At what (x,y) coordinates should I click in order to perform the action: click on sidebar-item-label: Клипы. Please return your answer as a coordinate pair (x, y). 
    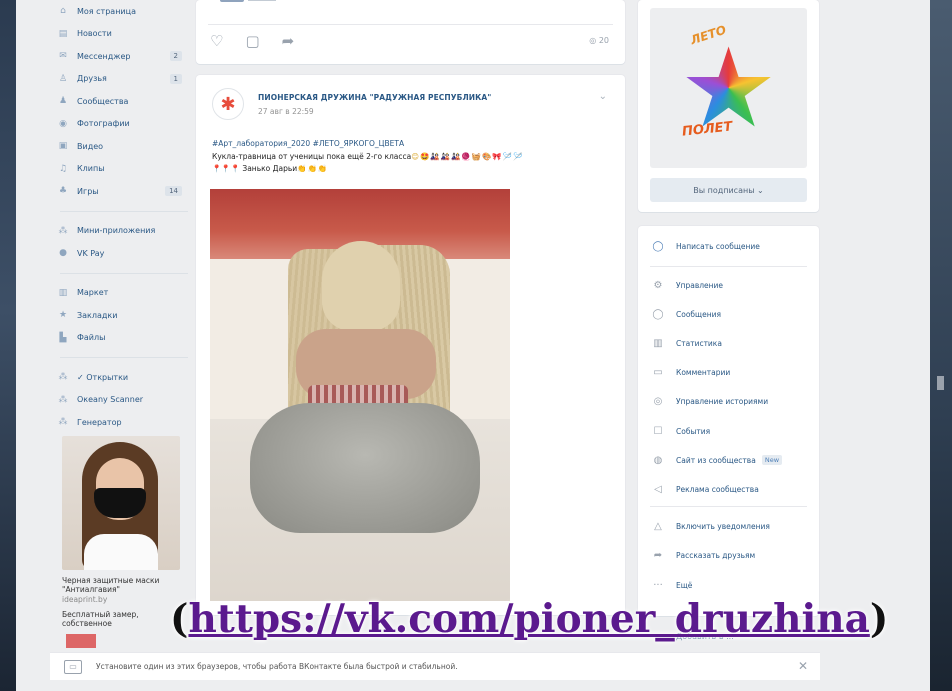
    Looking at the image, I should click on (91, 169).